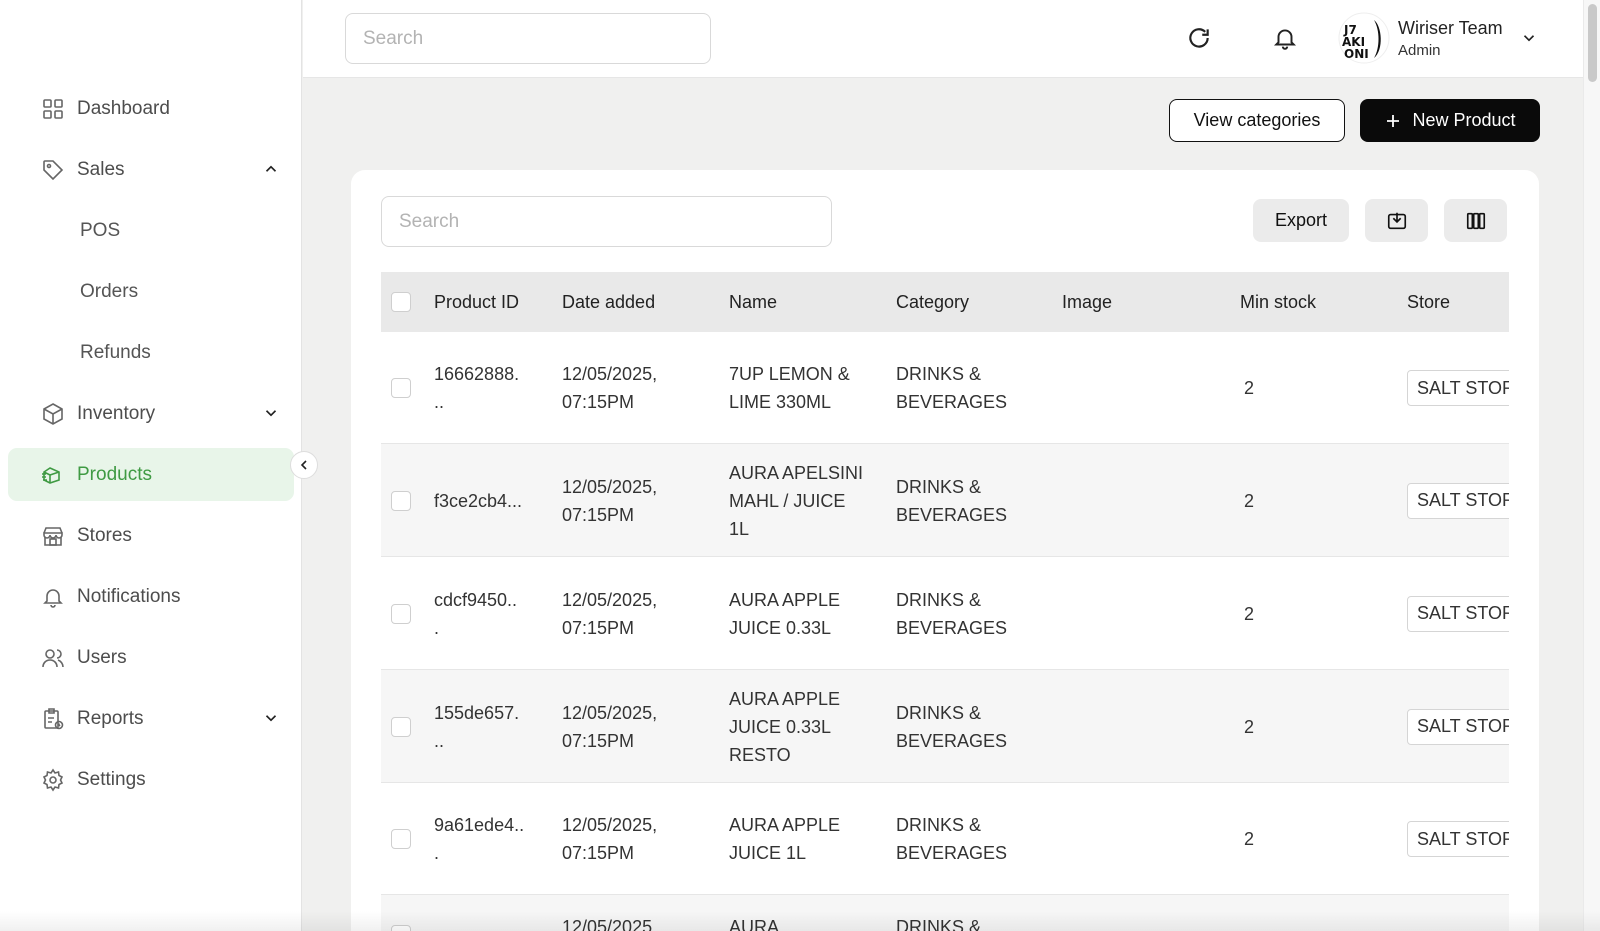  Describe the element at coordinates (102, 657) in the screenshot. I see `sidebar-item-label: Users` at that location.